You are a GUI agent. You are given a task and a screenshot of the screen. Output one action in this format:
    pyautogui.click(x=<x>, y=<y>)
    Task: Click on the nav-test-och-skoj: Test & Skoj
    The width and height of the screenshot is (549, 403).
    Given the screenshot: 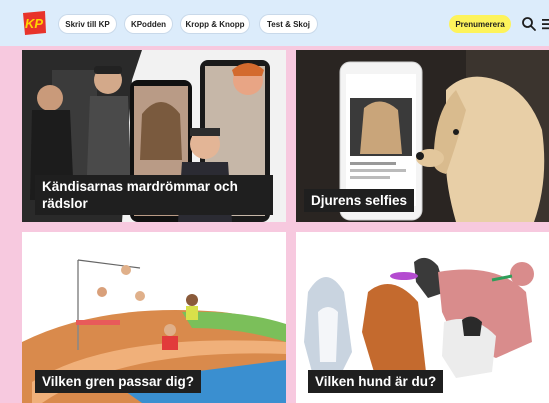 What is the action you would take?
    pyautogui.click(x=288, y=24)
    